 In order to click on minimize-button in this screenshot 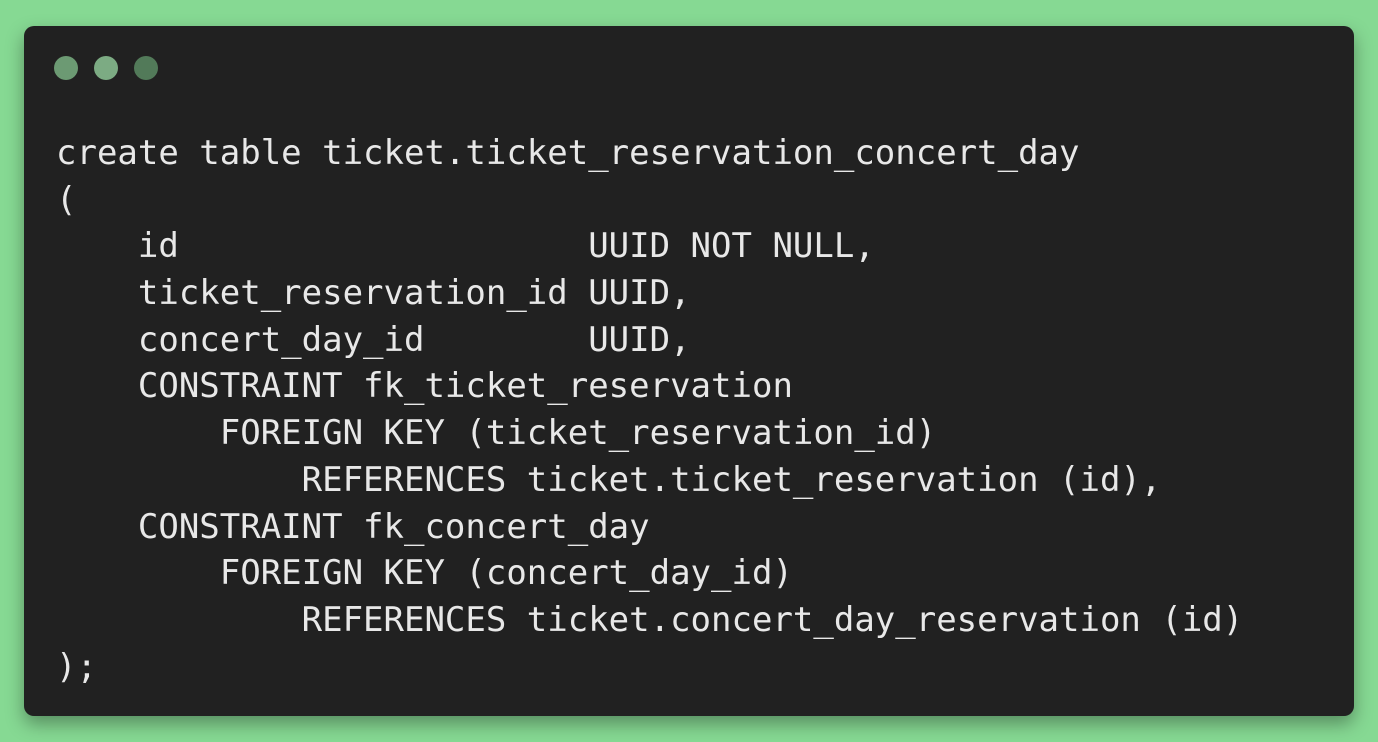, I will do `click(106, 68)`.